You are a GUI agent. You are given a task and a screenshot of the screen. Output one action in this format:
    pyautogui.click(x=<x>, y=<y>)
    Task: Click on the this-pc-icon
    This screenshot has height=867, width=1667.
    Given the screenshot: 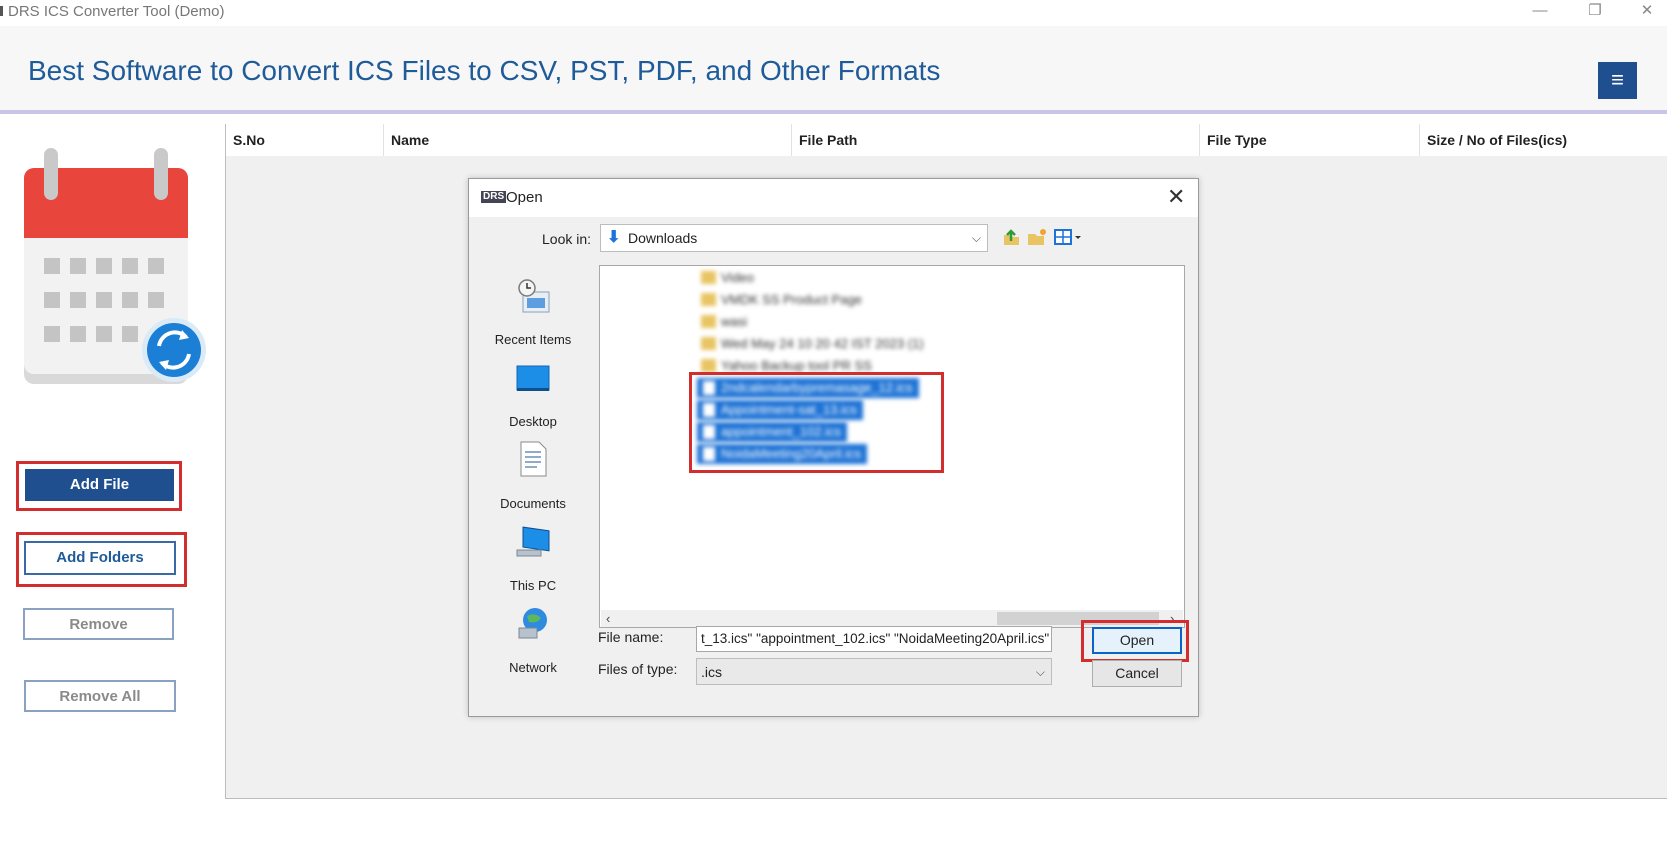 What is the action you would take?
    pyautogui.click(x=533, y=541)
    